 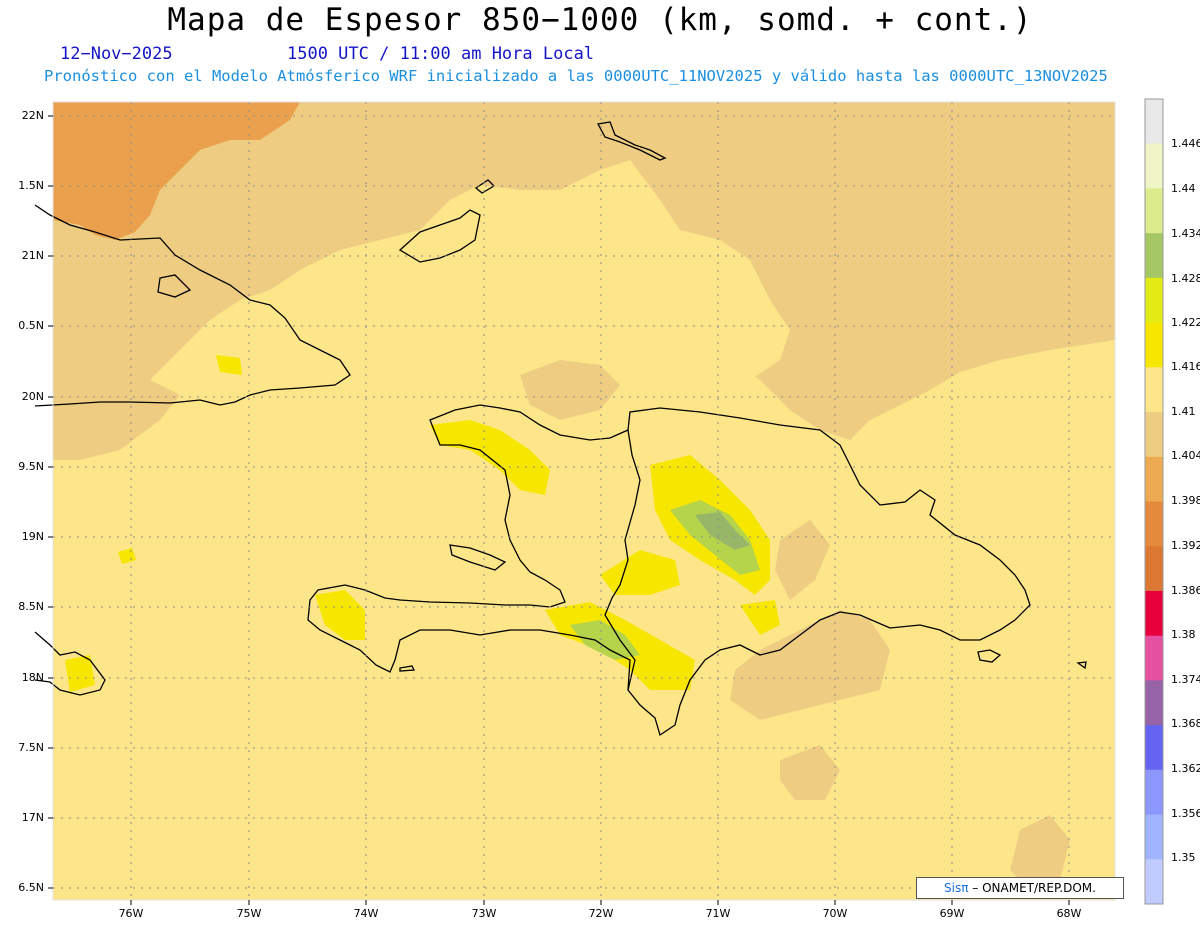 I want to click on colorbar-label: 1.41, so click(x=1183, y=411).